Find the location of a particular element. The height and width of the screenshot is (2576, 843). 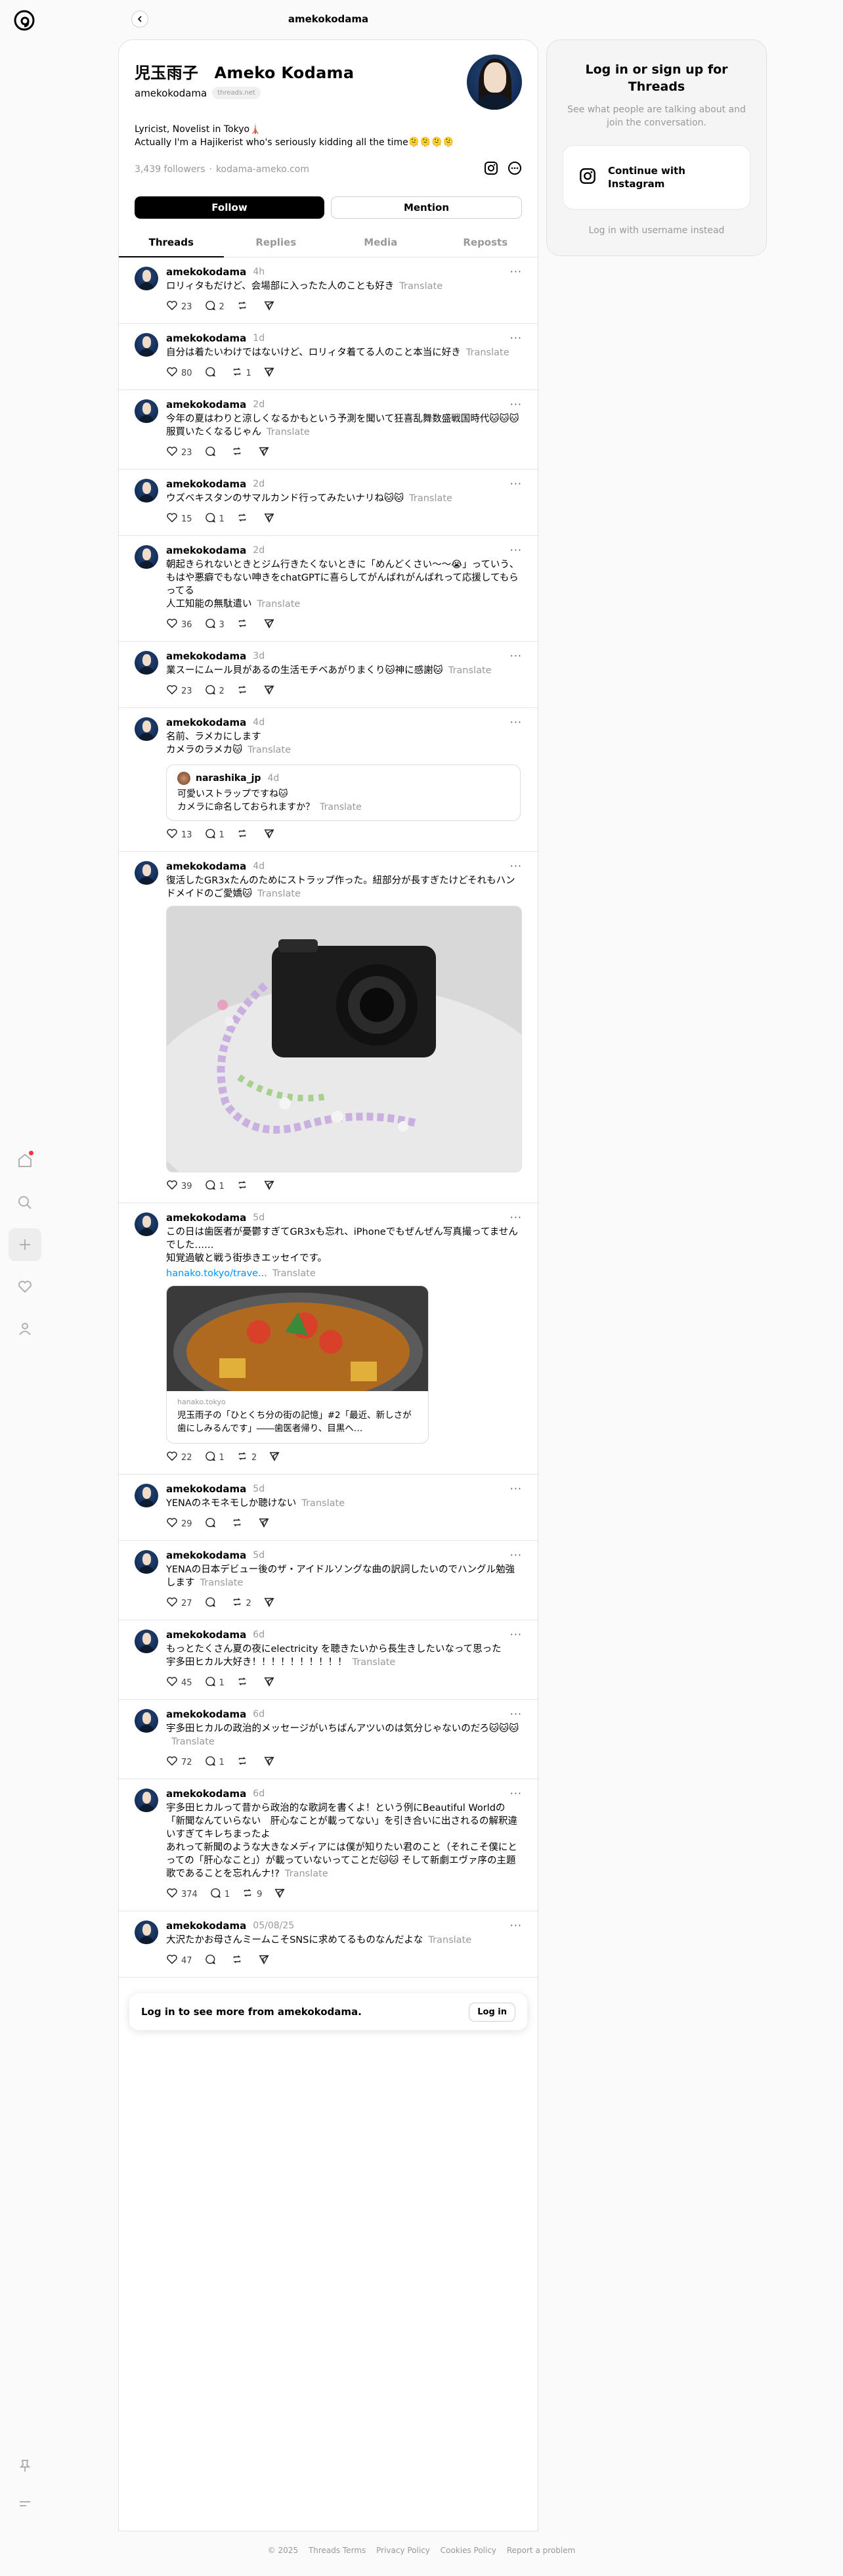

back-button is located at coordinates (139, 19).